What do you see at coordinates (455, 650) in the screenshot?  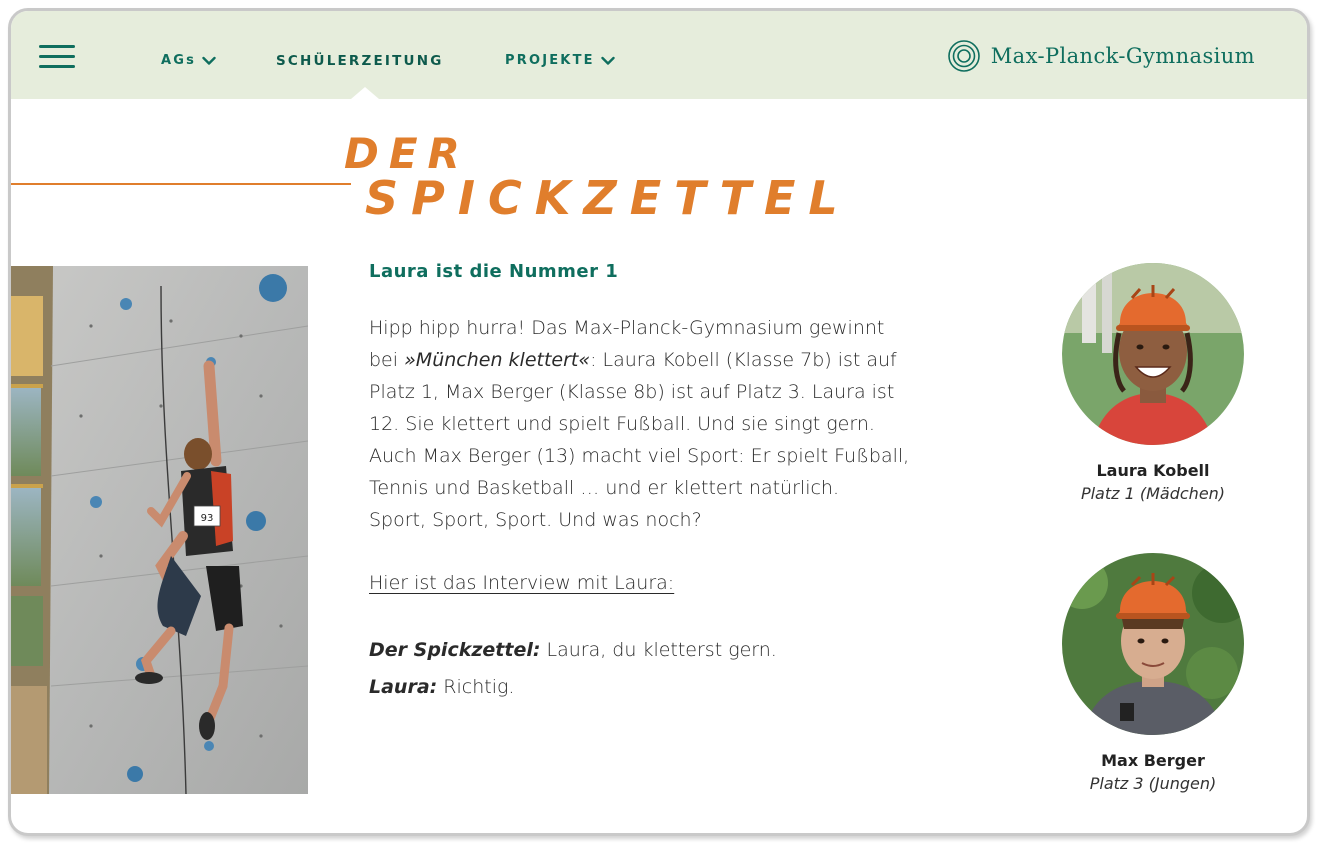 I see `interview-speaker: Der Spickzettel:` at bounding box center [455, 650].